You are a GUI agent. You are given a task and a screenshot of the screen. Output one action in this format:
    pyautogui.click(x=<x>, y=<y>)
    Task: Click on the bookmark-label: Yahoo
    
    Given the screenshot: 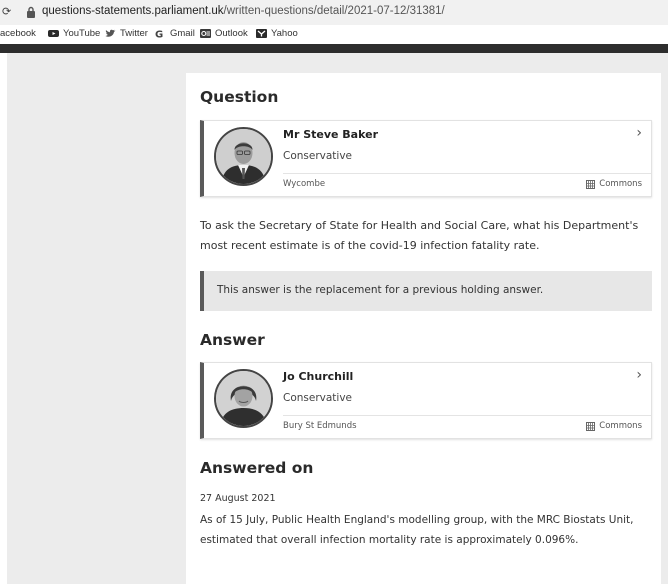 What is the action you would take?
    pyautogui.click(x=284, y=33)
    